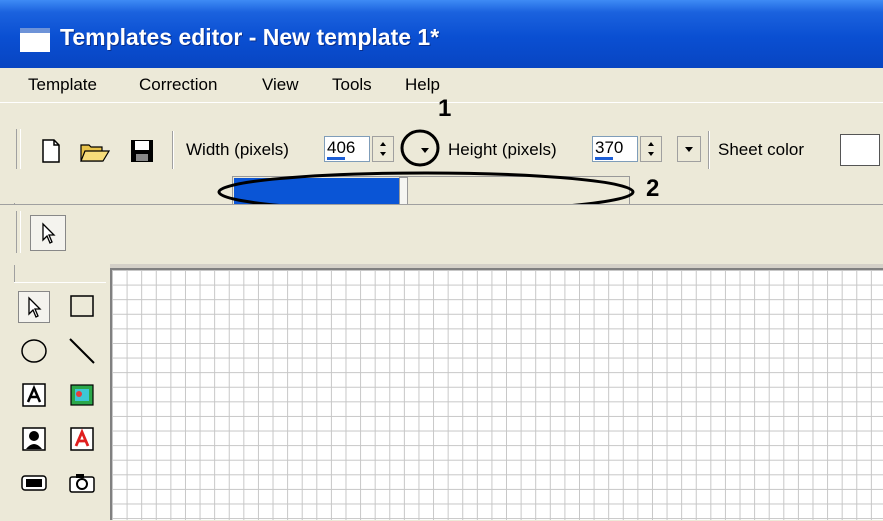 The width and height of the screenshot is (883, 521). I want to click on button-tool, so click(34, 483).